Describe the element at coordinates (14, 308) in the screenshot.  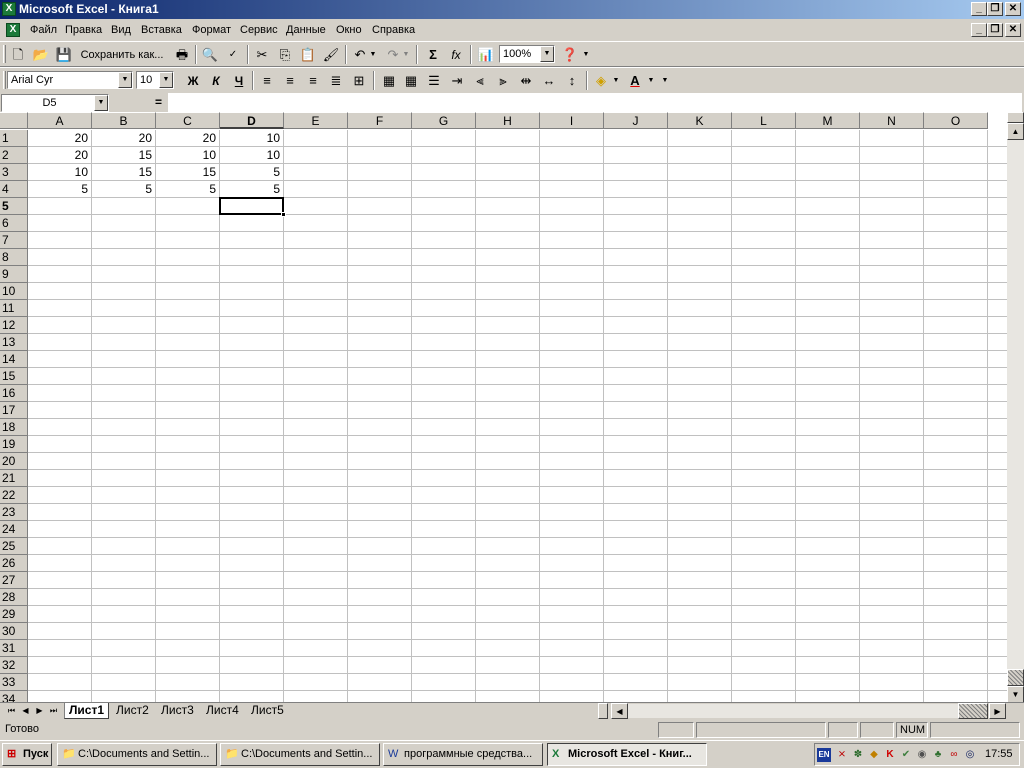
I see `row-header-11: 11` at that location.